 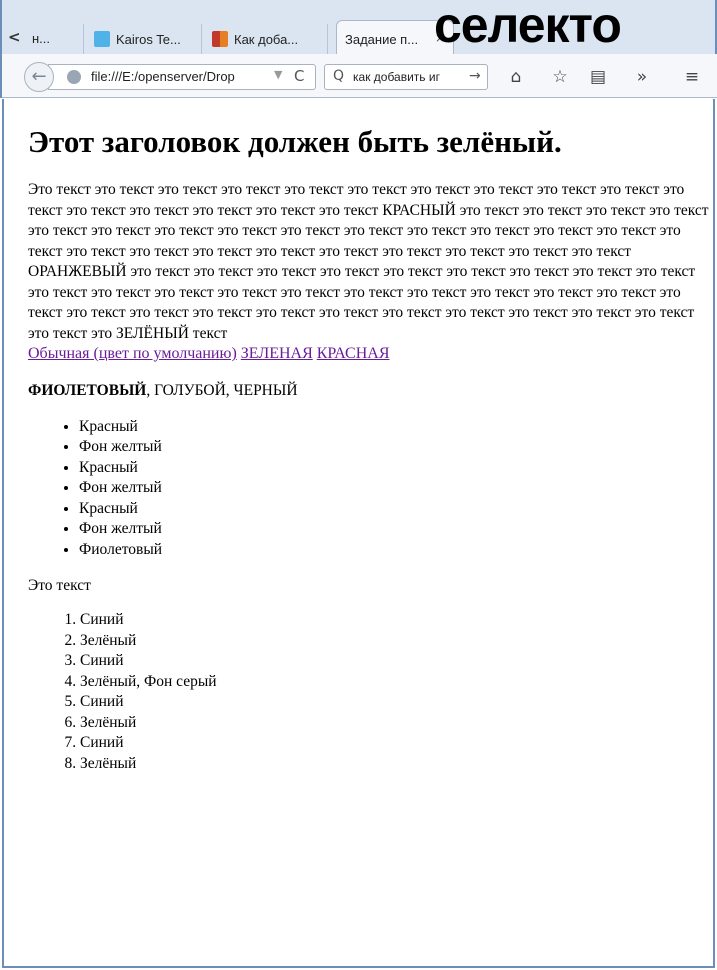 I want to click on link-default: Обычная (цвет по умолчанию), so click(x=132, y=353).